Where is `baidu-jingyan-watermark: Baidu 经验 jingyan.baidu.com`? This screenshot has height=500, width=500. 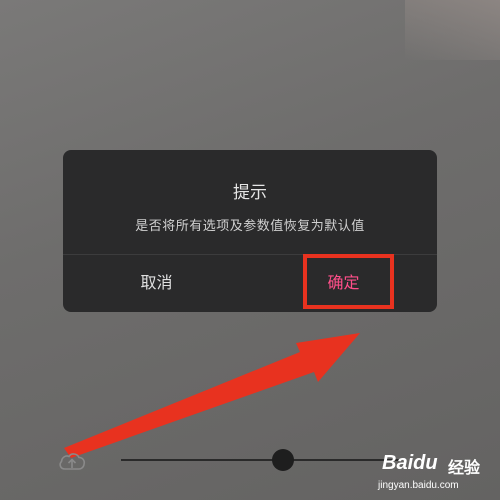
baidu-jingyan-watermark: Baidu 经验 jingyan.baidu.com is located at coordinates (435, 473).